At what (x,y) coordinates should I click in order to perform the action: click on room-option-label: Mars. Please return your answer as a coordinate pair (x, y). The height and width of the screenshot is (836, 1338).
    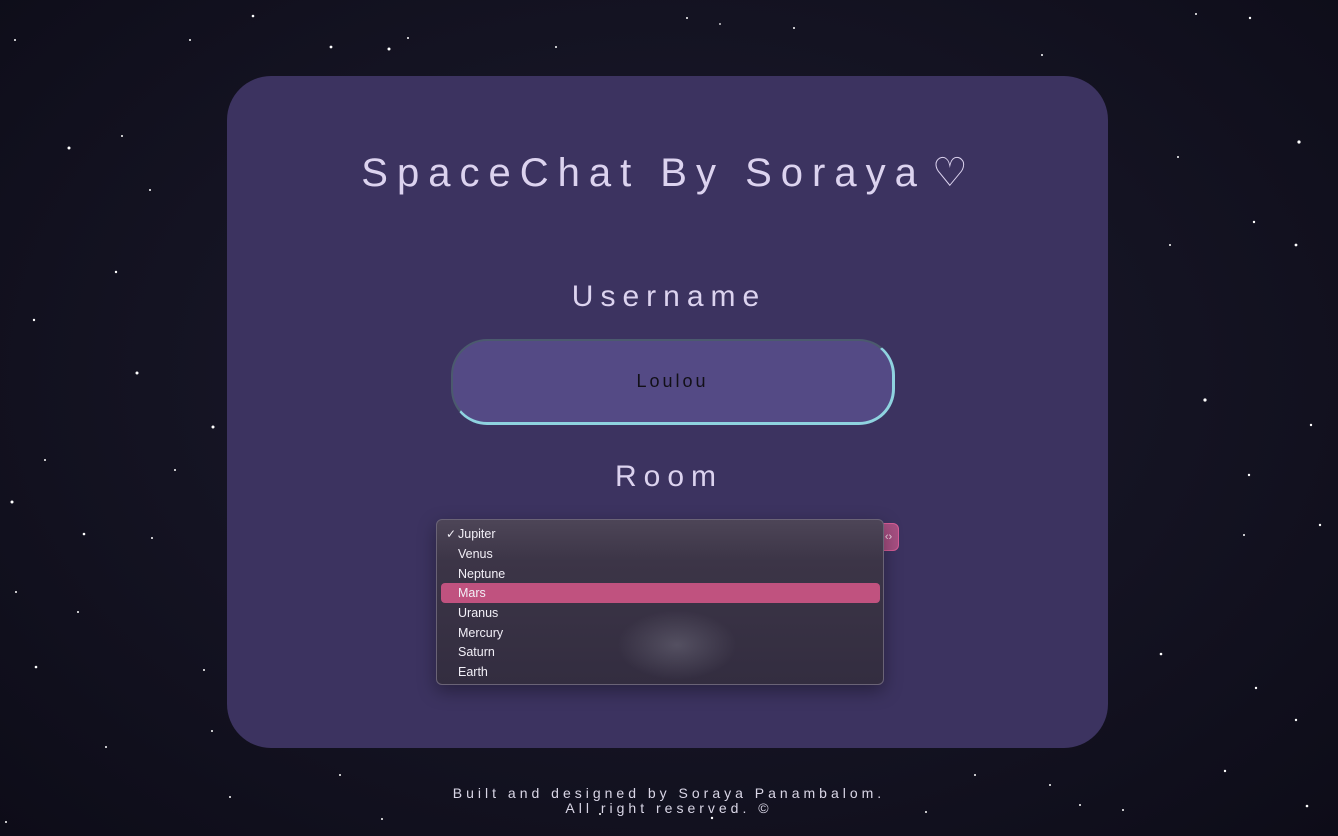
    Looking at the image, I should click on (472, 593).